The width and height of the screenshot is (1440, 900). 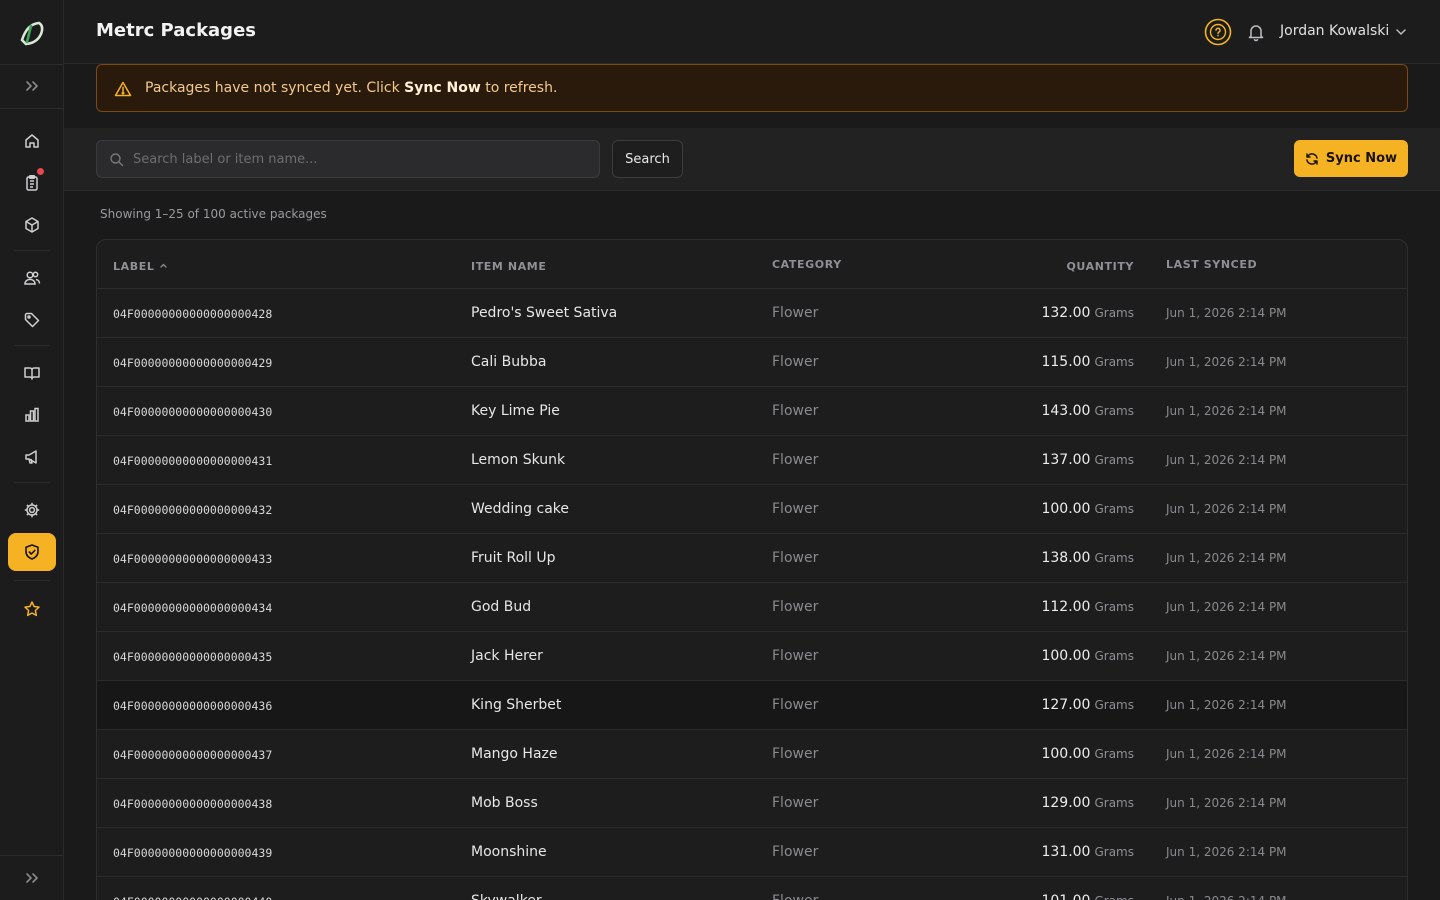 I want to click on item-name: Skywalker, so click(x=506, y=896).